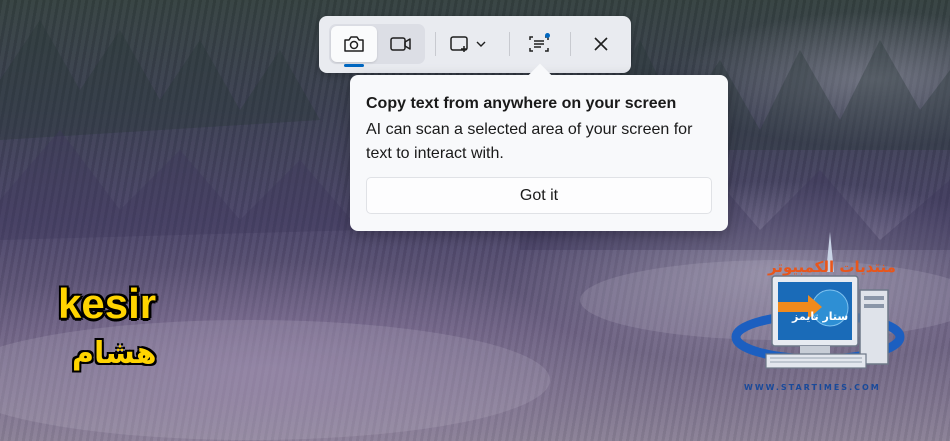 This screenshot has width=950, height=441. What do you see at coordinates (354, 65) in the screenshot?
I see `active-mode-indicator` at bounding box center [354, 65].